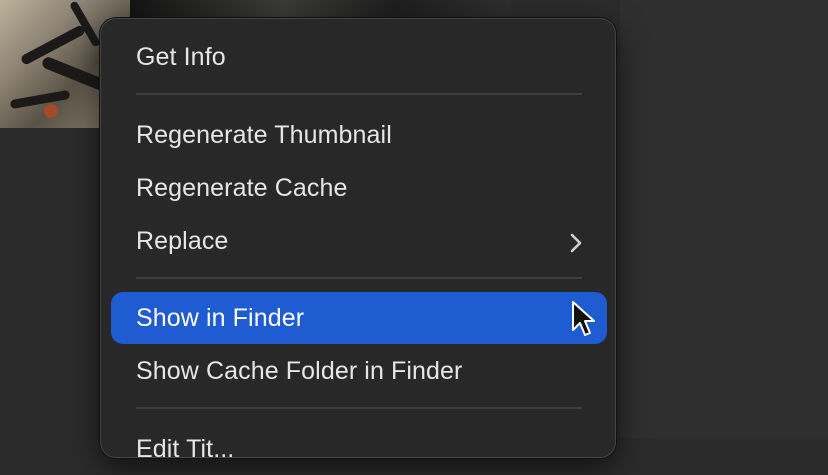  What do you see at coordinates (264, 135) in the screenshot?
I see `menu-item-label: Regenerate Thumbnail` at bounding box center [264, 135].